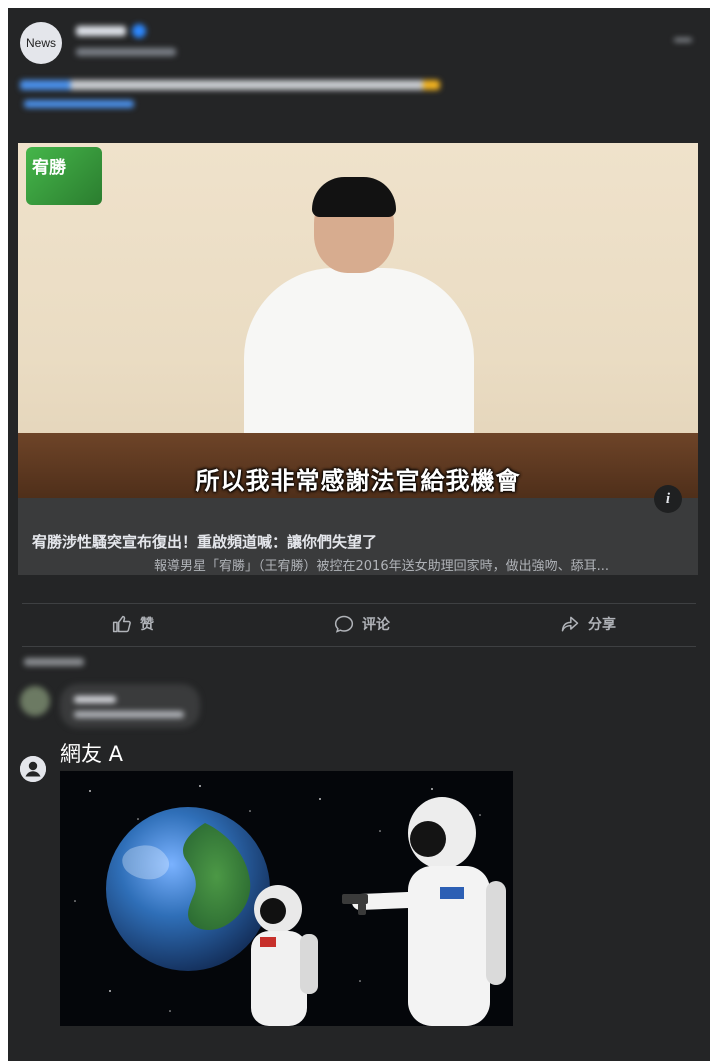 The width and height of the screenshot is (717, 1061). What do you see at coordinates (147, 625) in the screenshot?
I see `like-label: 赞` at bounding box center [147, 625].